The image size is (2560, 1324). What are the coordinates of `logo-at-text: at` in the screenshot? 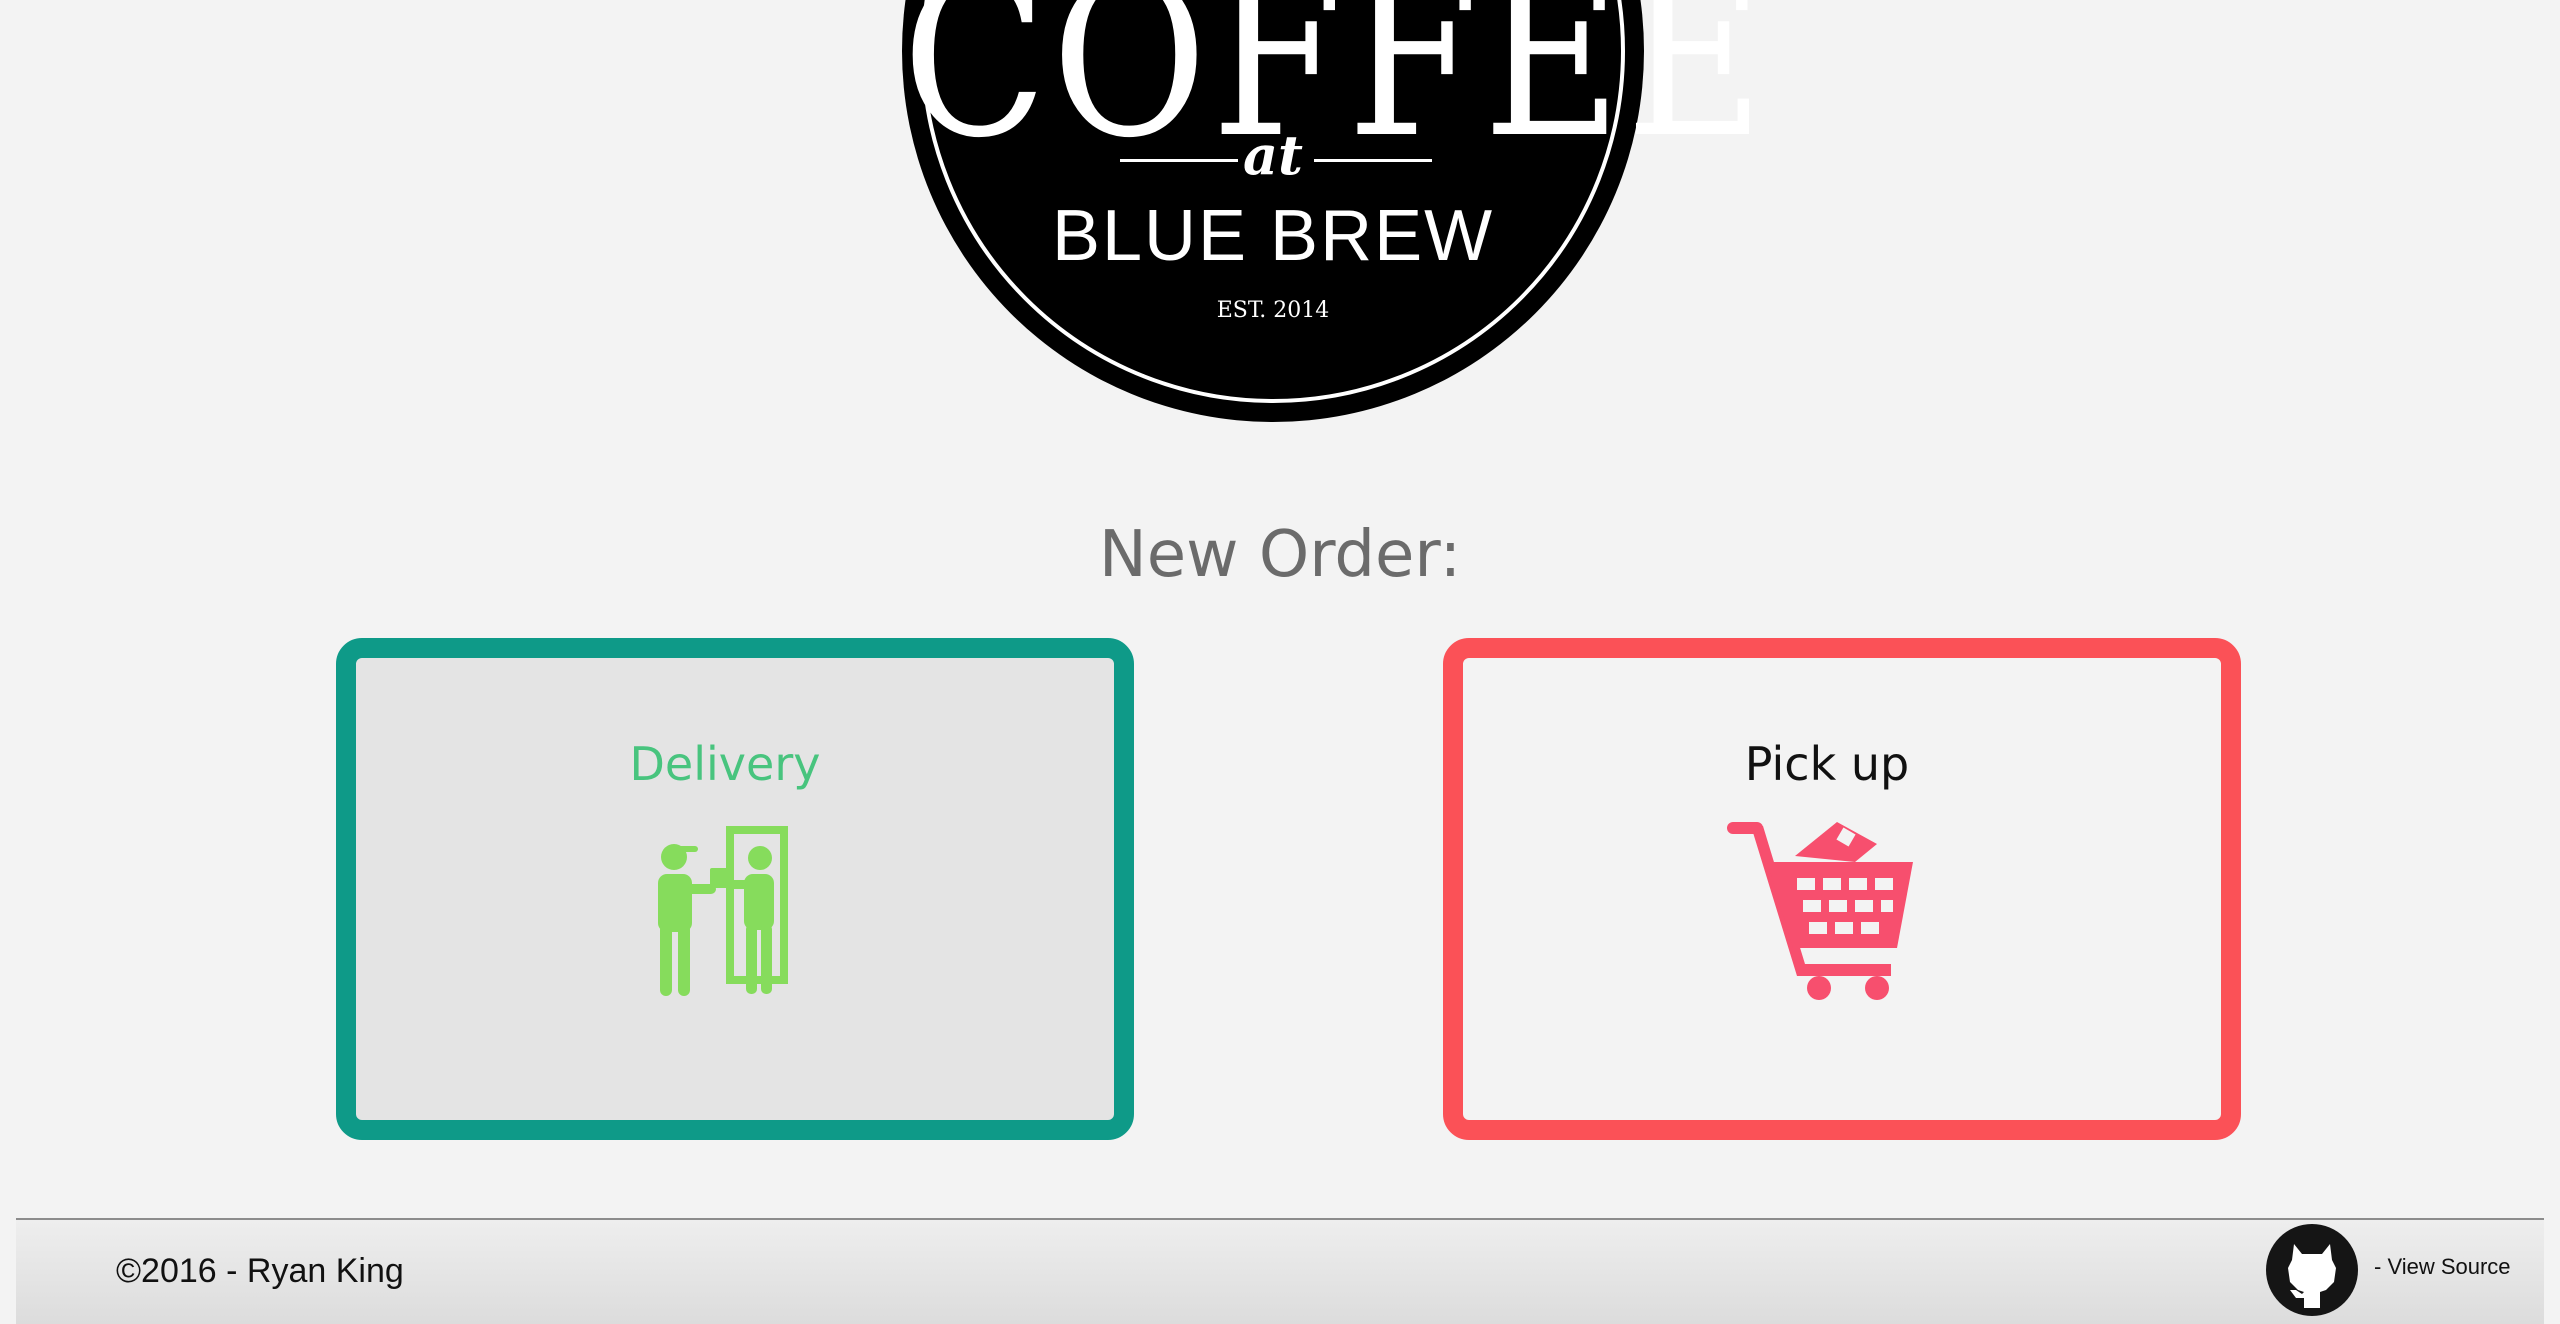 It's located at (1273, 155).